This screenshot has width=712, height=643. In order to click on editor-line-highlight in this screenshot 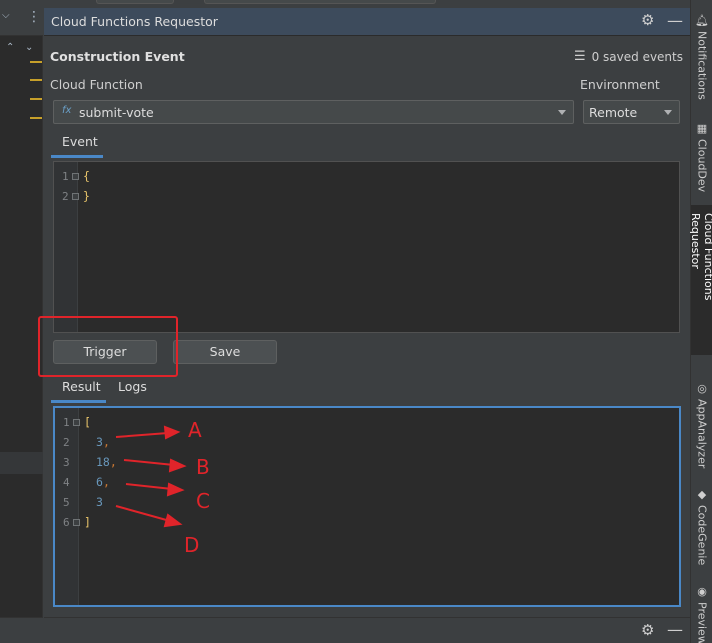, I will do `click(21, 463)`.